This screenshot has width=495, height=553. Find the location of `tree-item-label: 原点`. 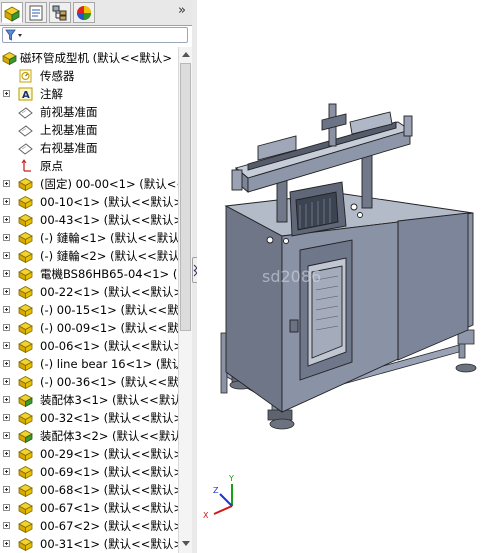

tree-item-label: 原点 is located at coordinates (51, 166).